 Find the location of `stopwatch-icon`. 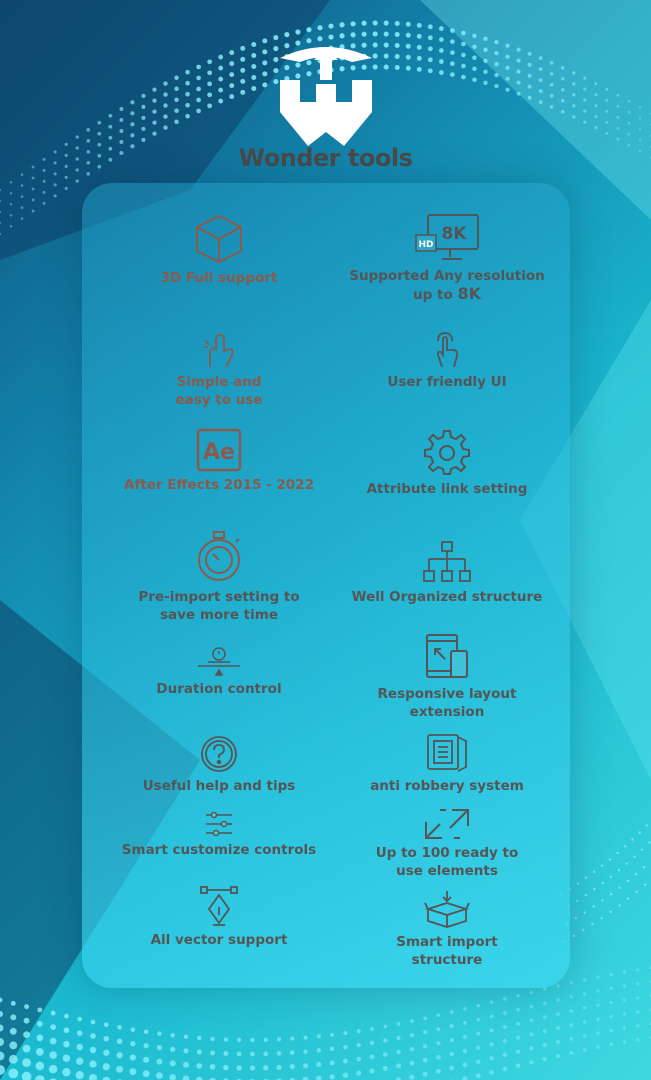

stopwatch-icon is located at coordinates (219, 556).